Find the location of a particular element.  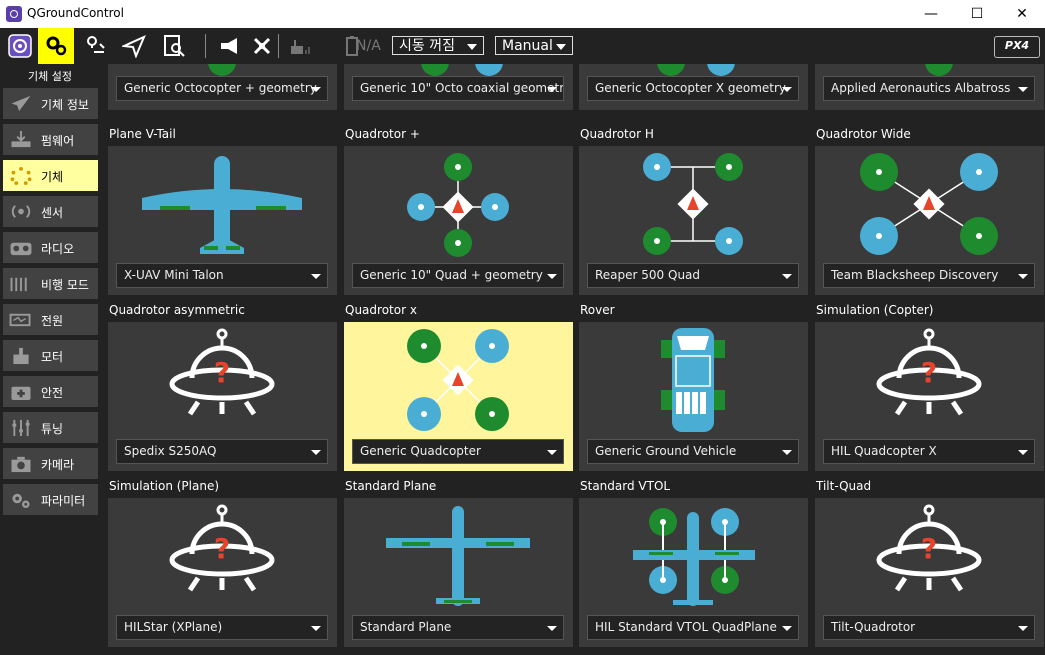

airframe-tile: ? HILStar (XPlane) is located at coordinates (222, 572).